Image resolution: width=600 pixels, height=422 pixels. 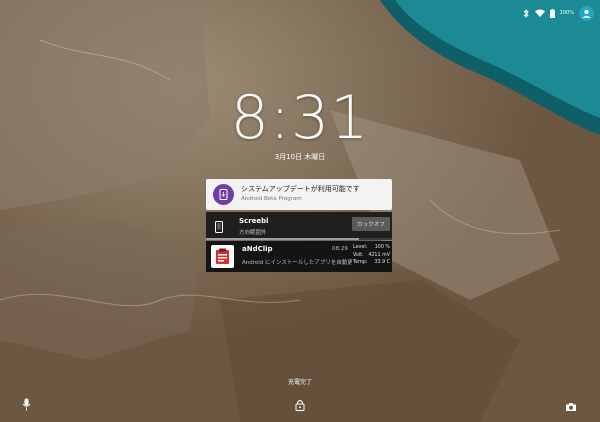 I want to click on notification-subtitle: 方向範囲外, so click(x=253, y=233).